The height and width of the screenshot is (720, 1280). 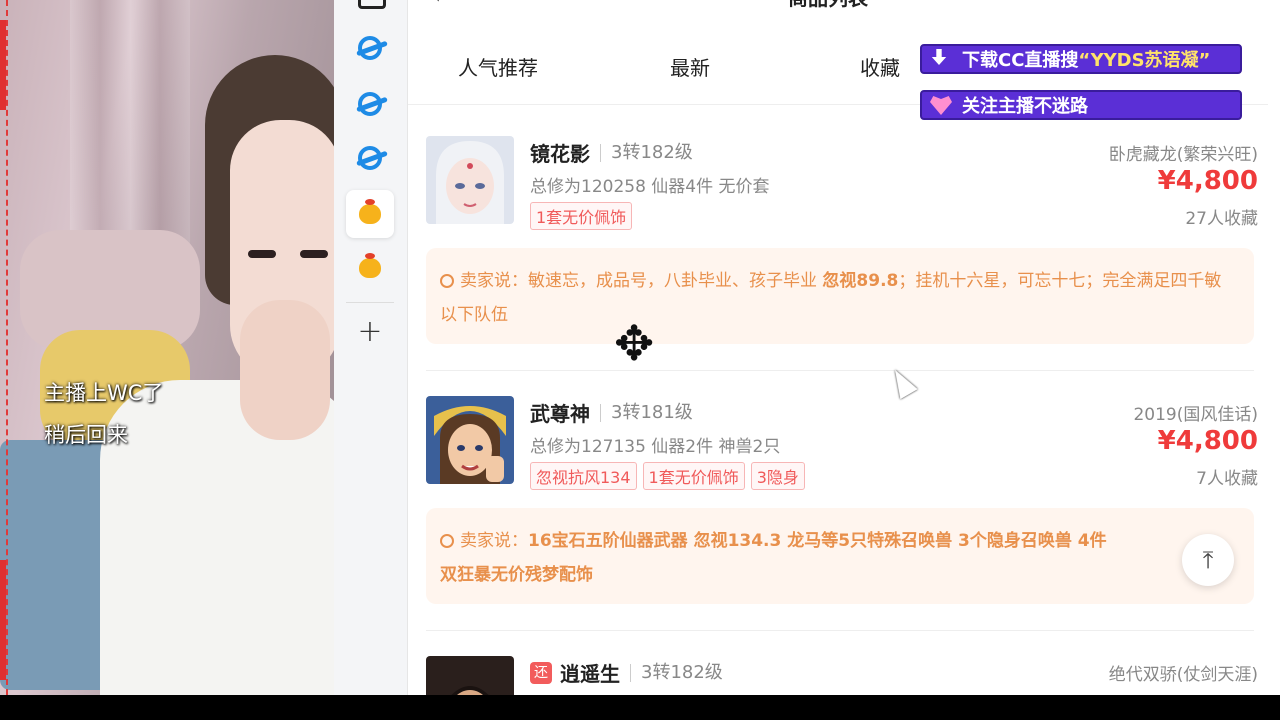 I want to click on character-name: 武尊神, so click(x=560, y=414).